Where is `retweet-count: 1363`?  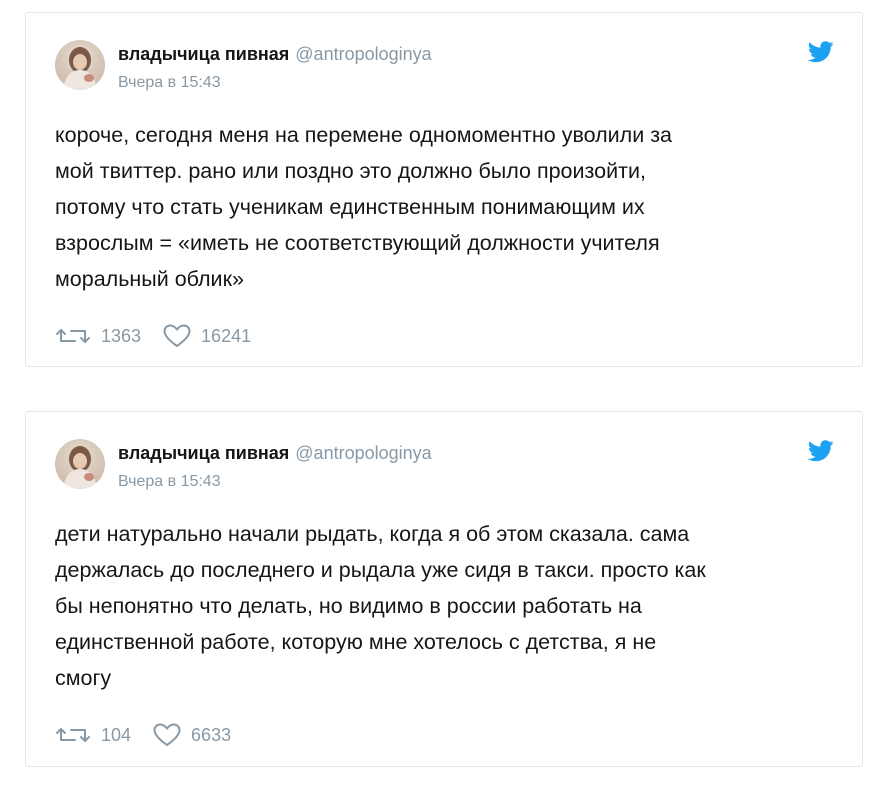 retweet-count: 1363 is located at coordinates (121, 335).